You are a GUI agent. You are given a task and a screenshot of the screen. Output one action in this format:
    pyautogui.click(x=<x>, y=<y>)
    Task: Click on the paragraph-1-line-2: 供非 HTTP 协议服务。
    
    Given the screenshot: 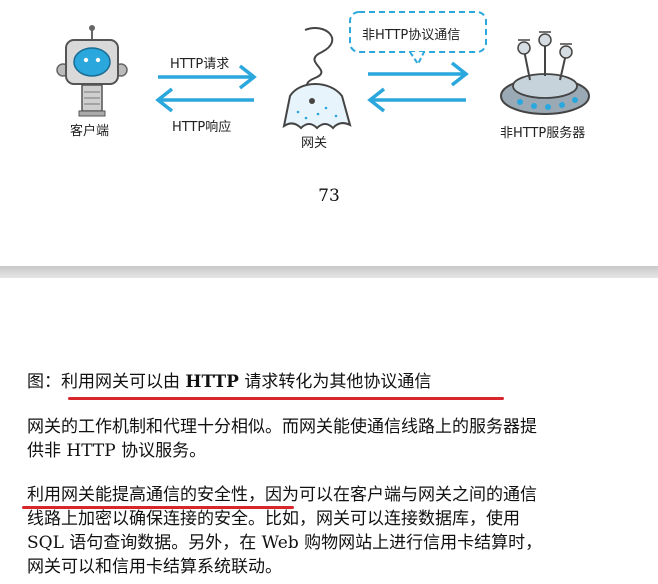 What is the action you would take?
    pyautogui.click(x=117, y=451)
    